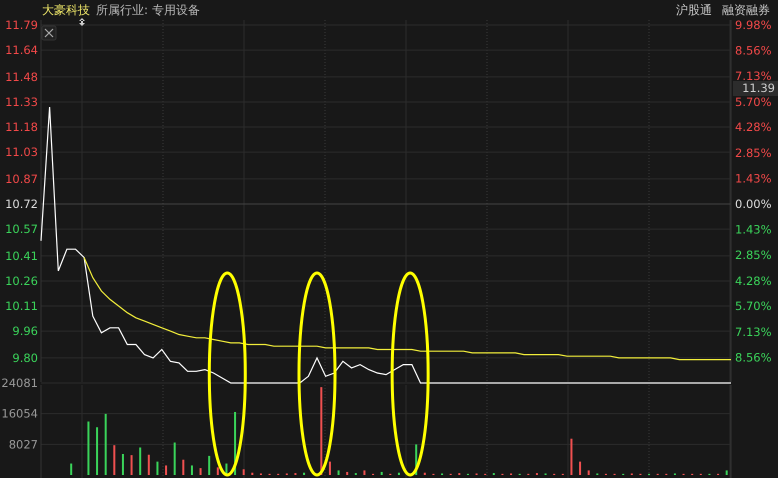 The height and width of the screenshot is (478, 778). Describe the element at coordinates (21, 179) in the screenshot. I see `price-axis-label: 10.87` at that location.